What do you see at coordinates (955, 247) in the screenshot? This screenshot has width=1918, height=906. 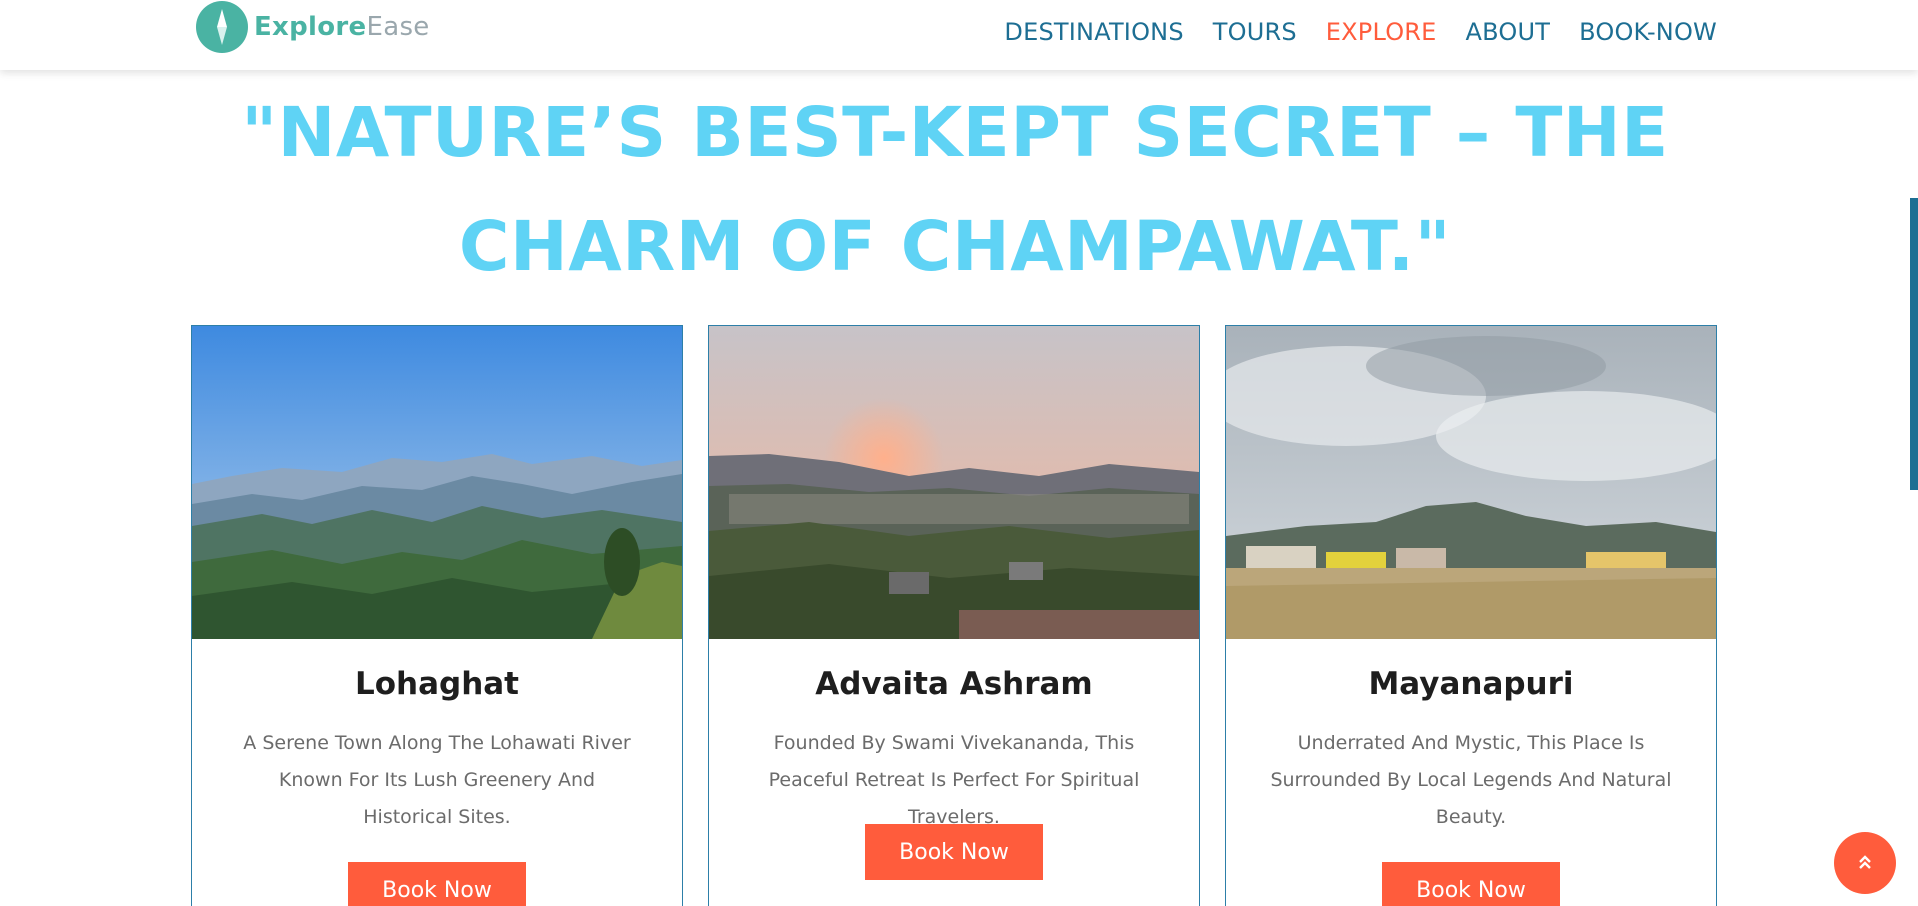 I see `hero-quote-line-2: CHARM OF CHAMPAWAT."` at bounding box center [955, 247].